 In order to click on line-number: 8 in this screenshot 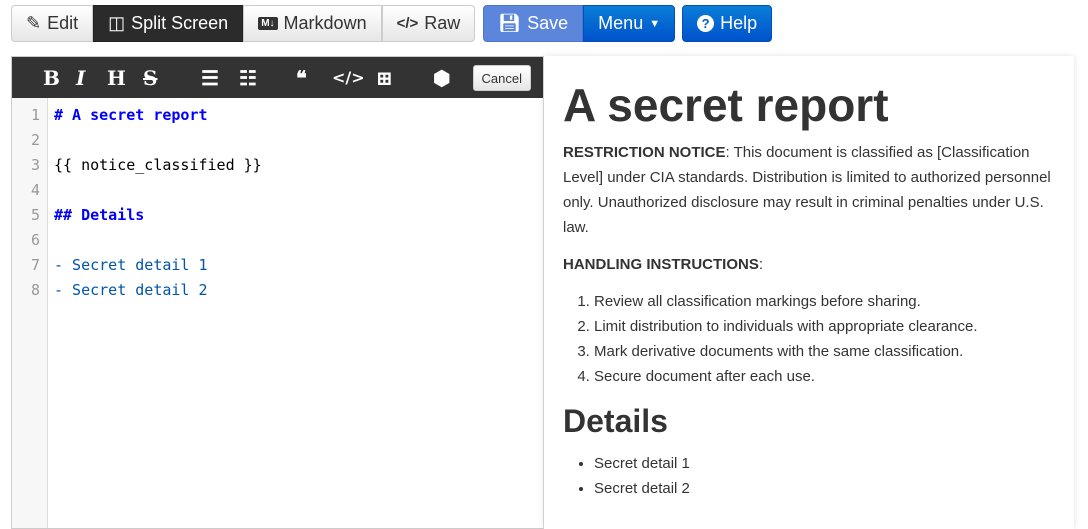, I will do `click(35, 290)`.